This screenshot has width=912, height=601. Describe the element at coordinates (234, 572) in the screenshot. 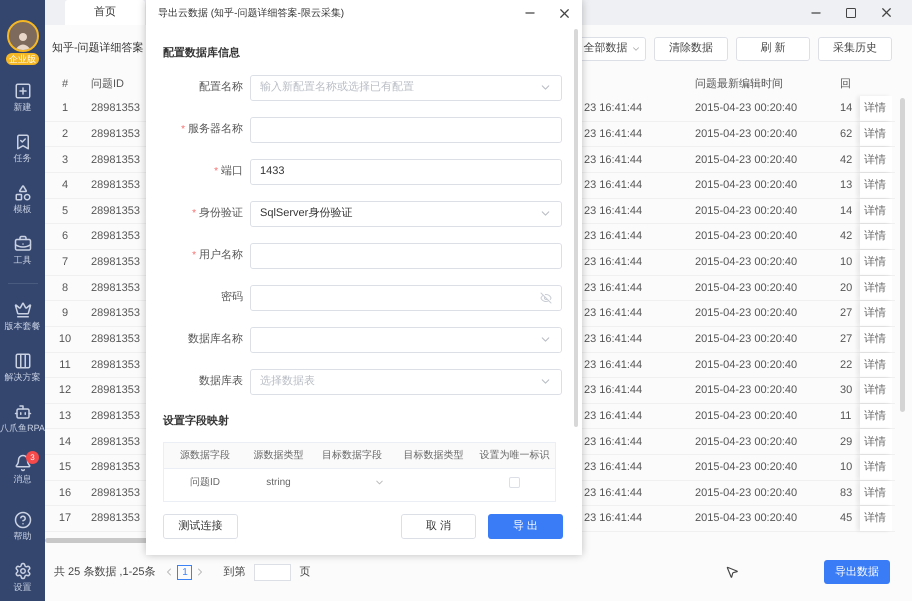

I see `goto-label: 到第` at that location.